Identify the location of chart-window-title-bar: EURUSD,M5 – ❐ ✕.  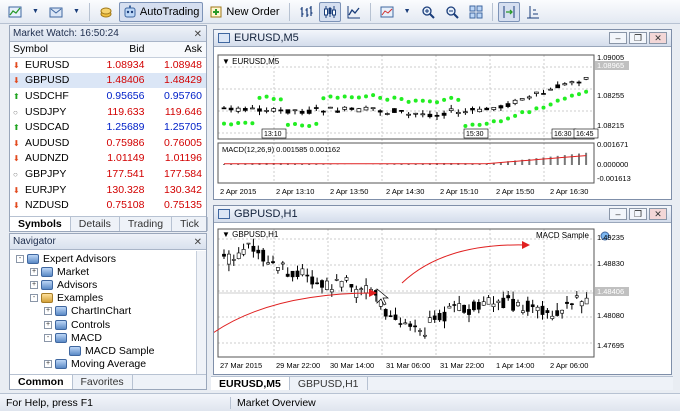
(442, 38).